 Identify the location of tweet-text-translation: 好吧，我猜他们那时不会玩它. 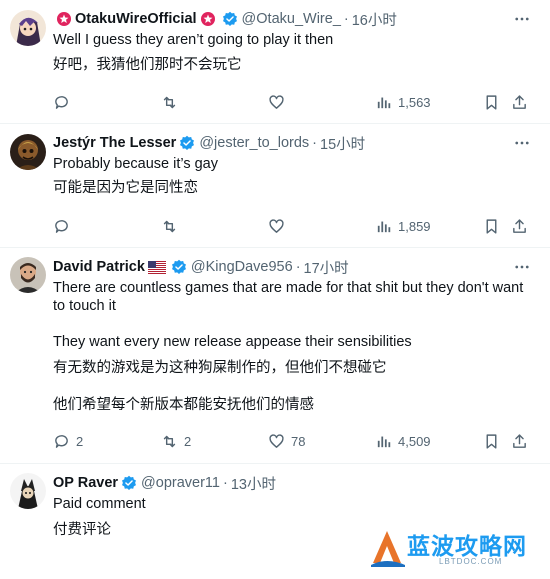
(147, 65).